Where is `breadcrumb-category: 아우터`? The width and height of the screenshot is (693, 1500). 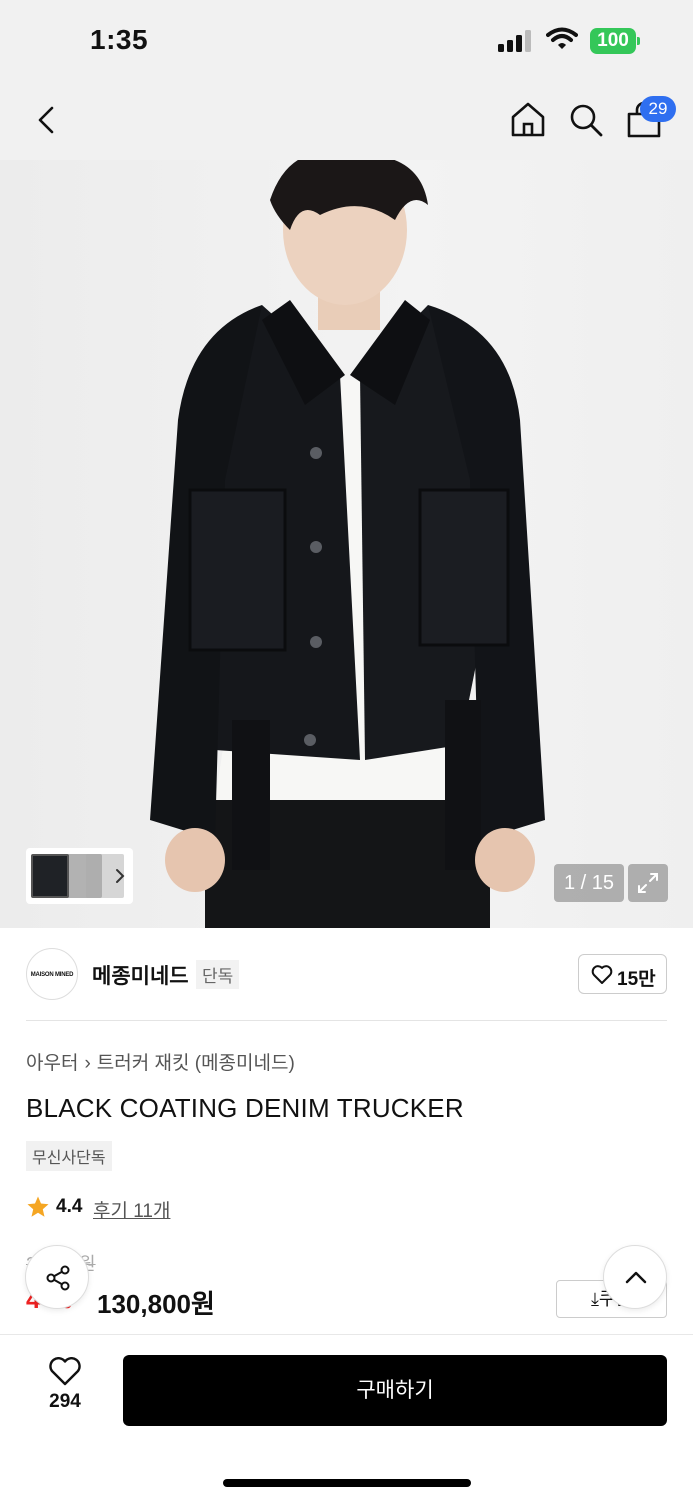 breadcrumb-category: 아우터 is located at coordinates (52, 1063).